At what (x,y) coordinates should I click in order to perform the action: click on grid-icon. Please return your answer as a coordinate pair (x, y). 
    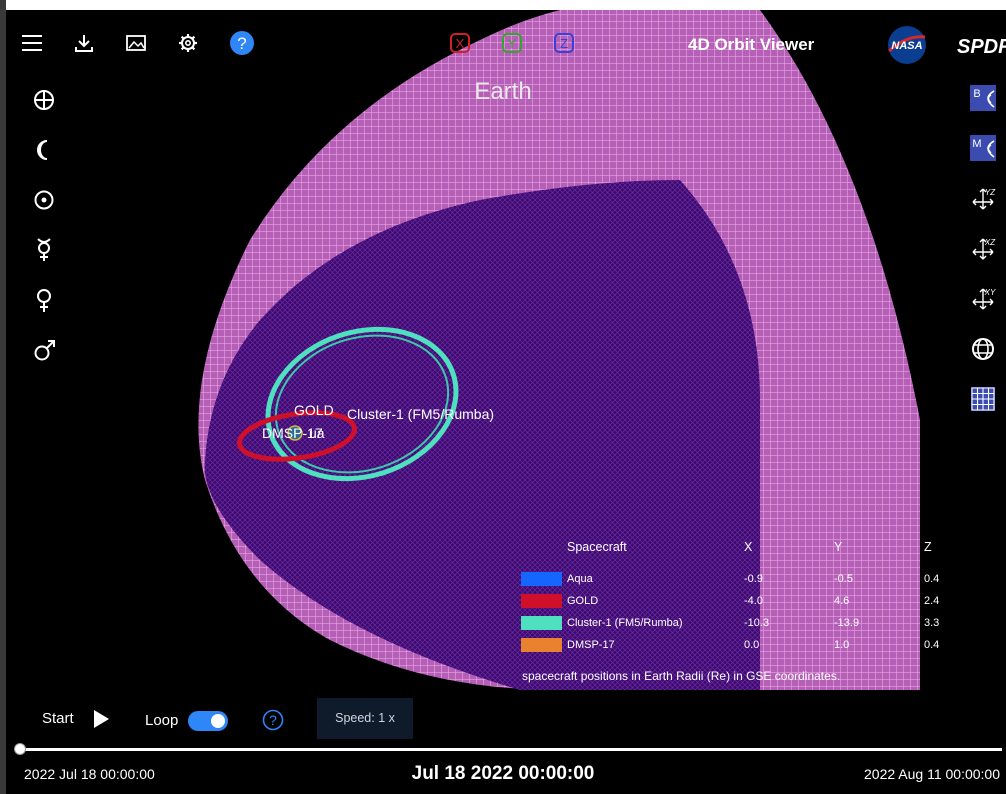
    Looking at the image, I should click on (983, 399).